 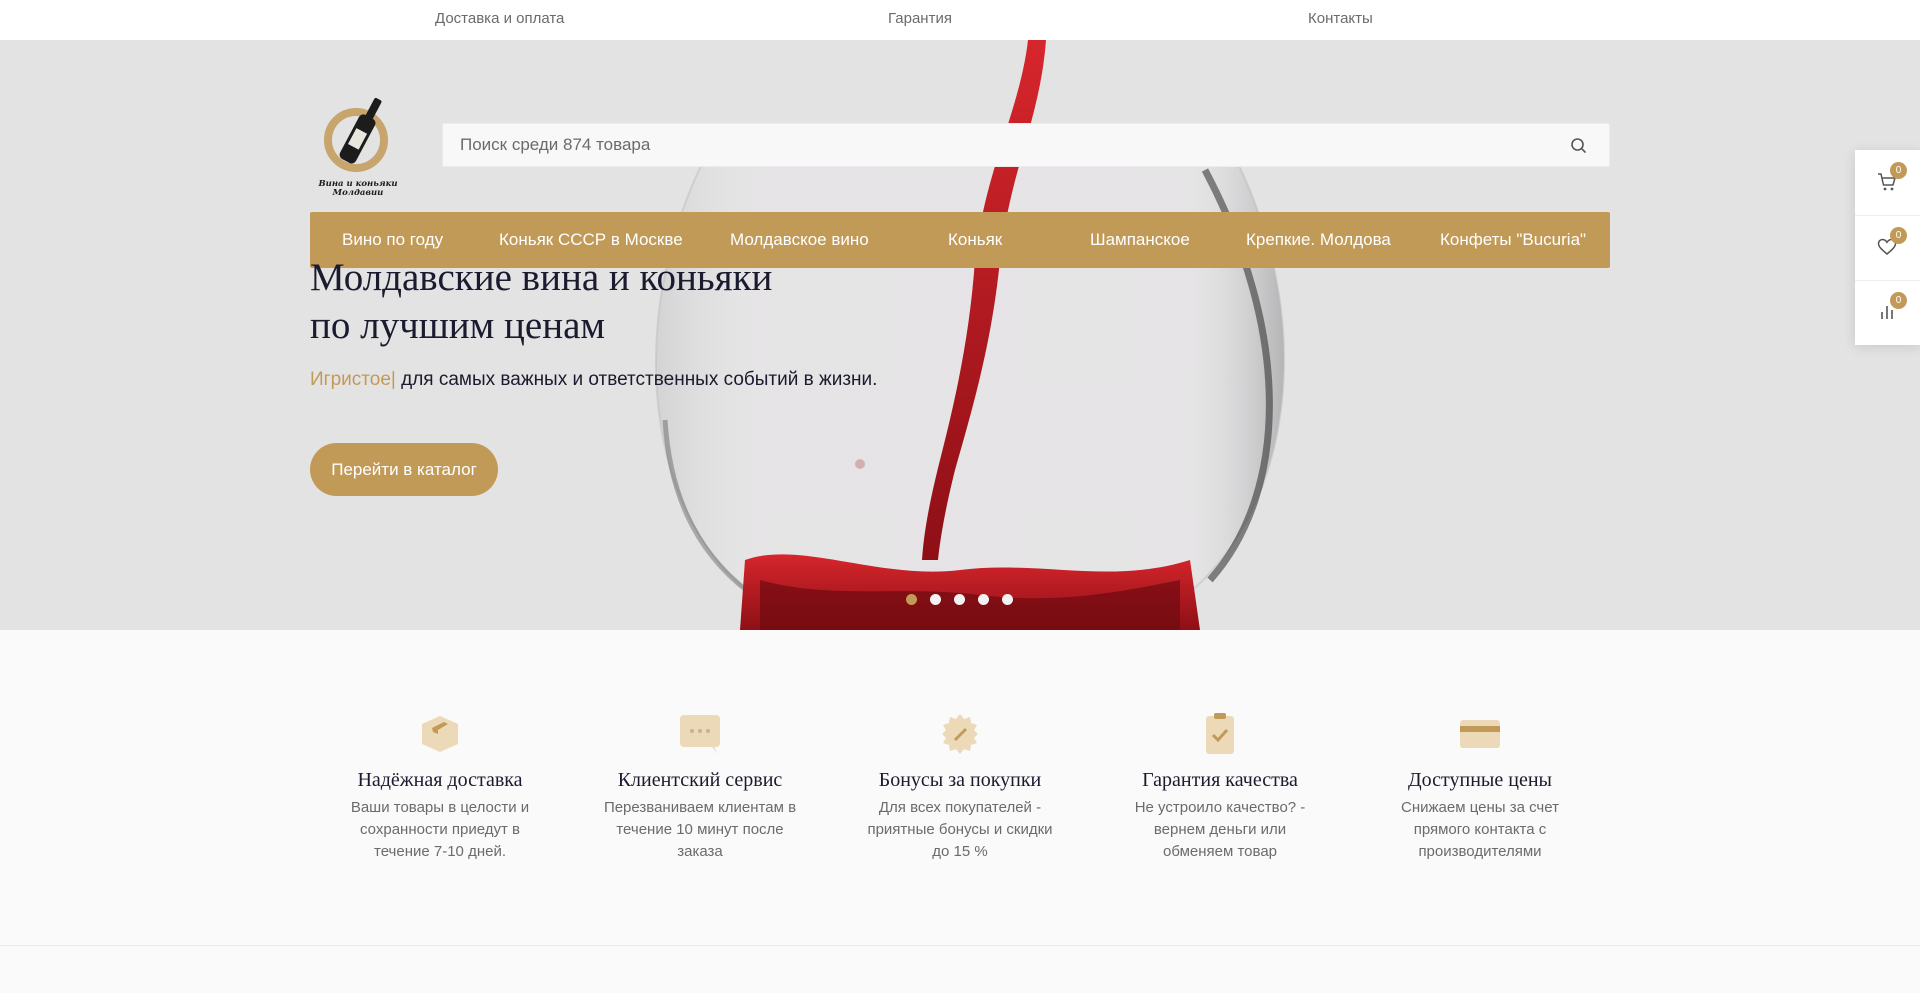 I want to click on top-link-warranty: Гарантия, so click(x=920, y=19).